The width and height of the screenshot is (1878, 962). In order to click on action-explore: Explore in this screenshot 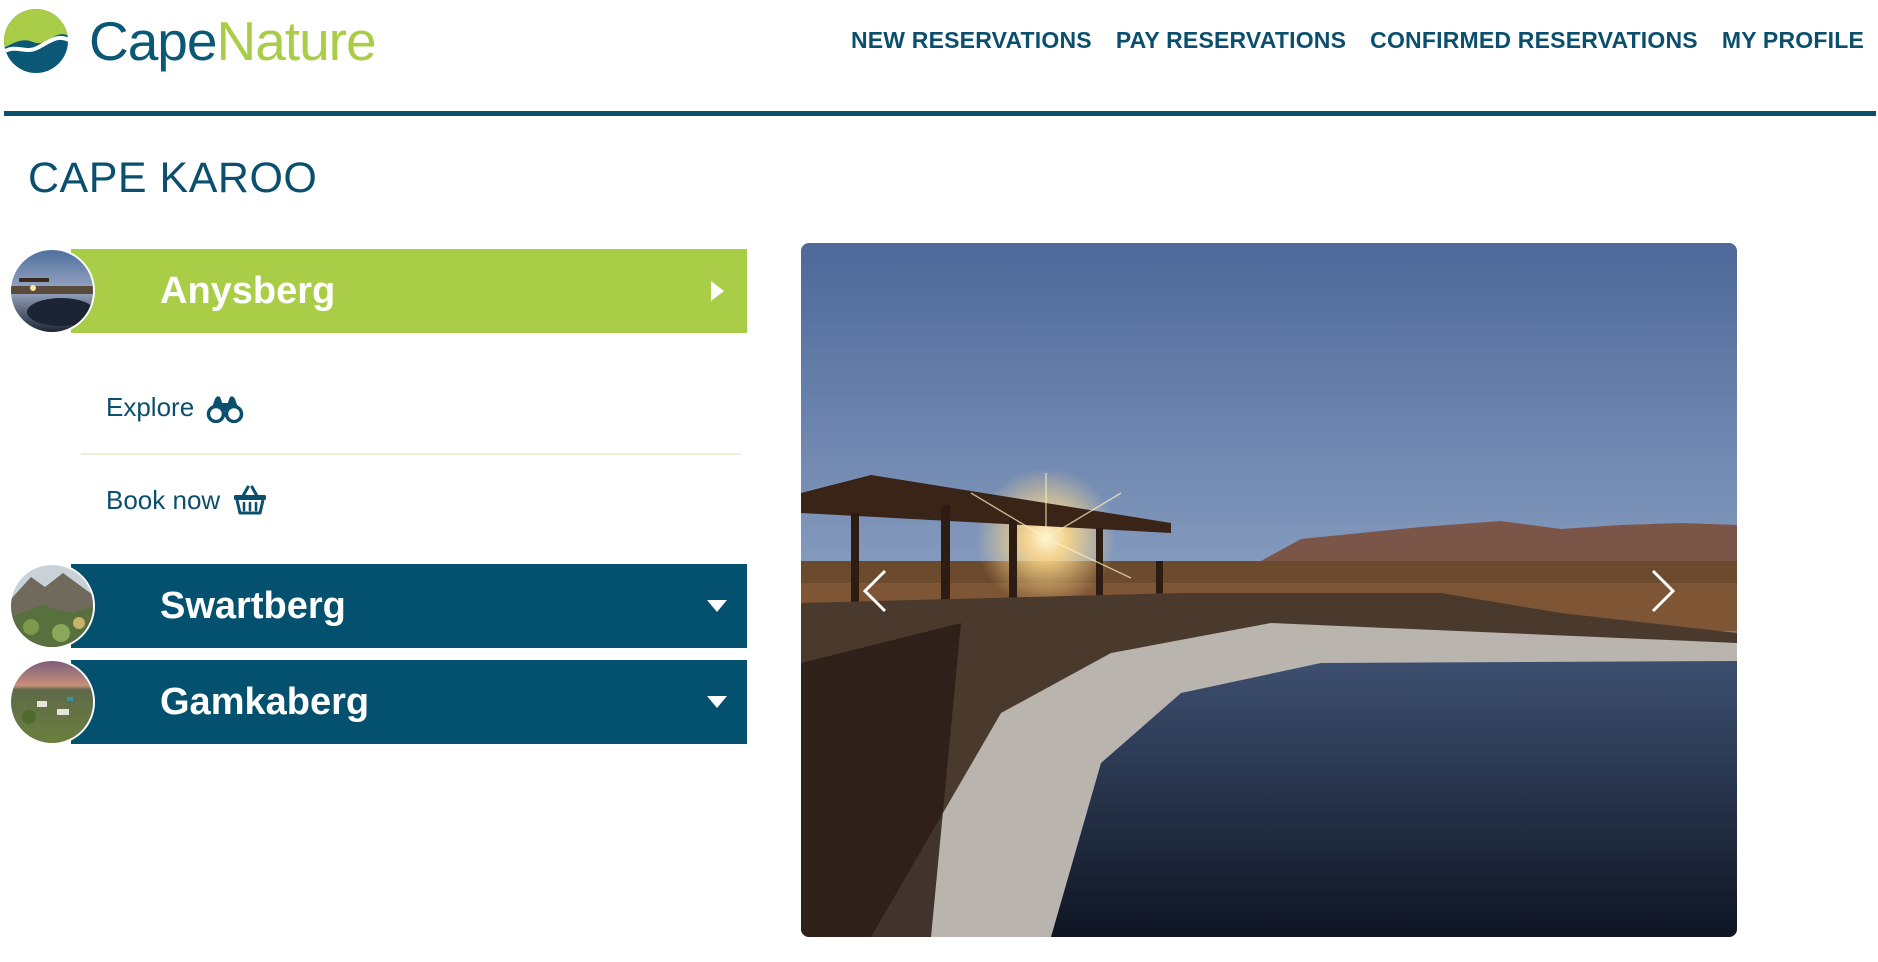, I will do `click(175, 407)`.